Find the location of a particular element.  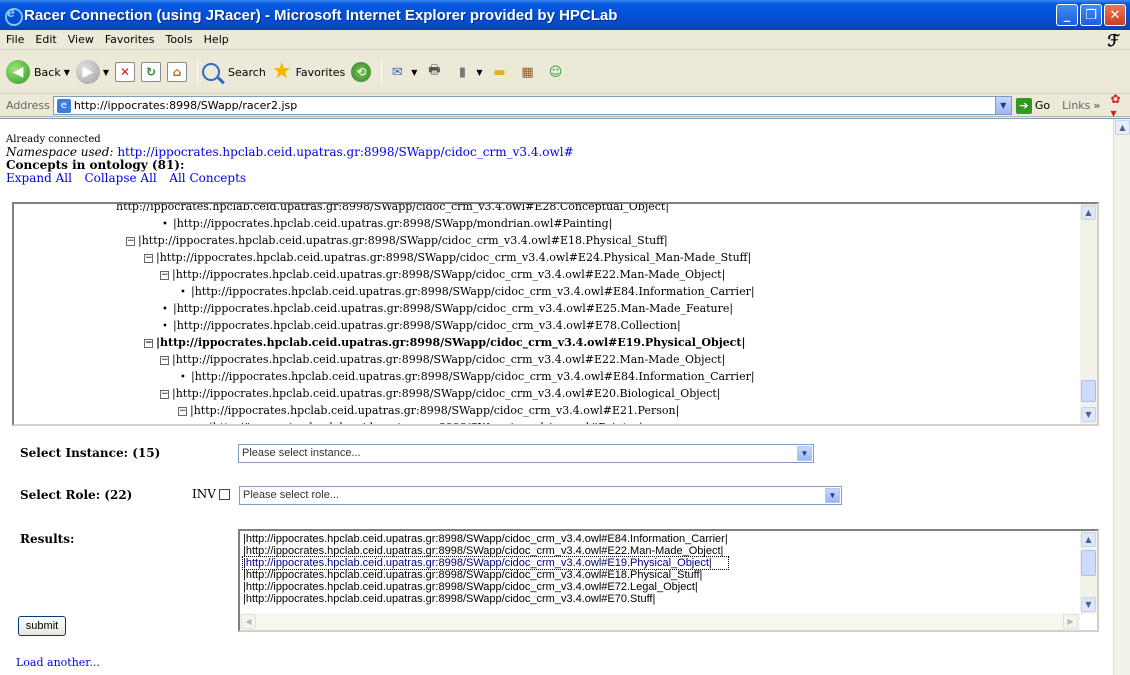

minimize-button: _ is located at coordinates (1067, 15).